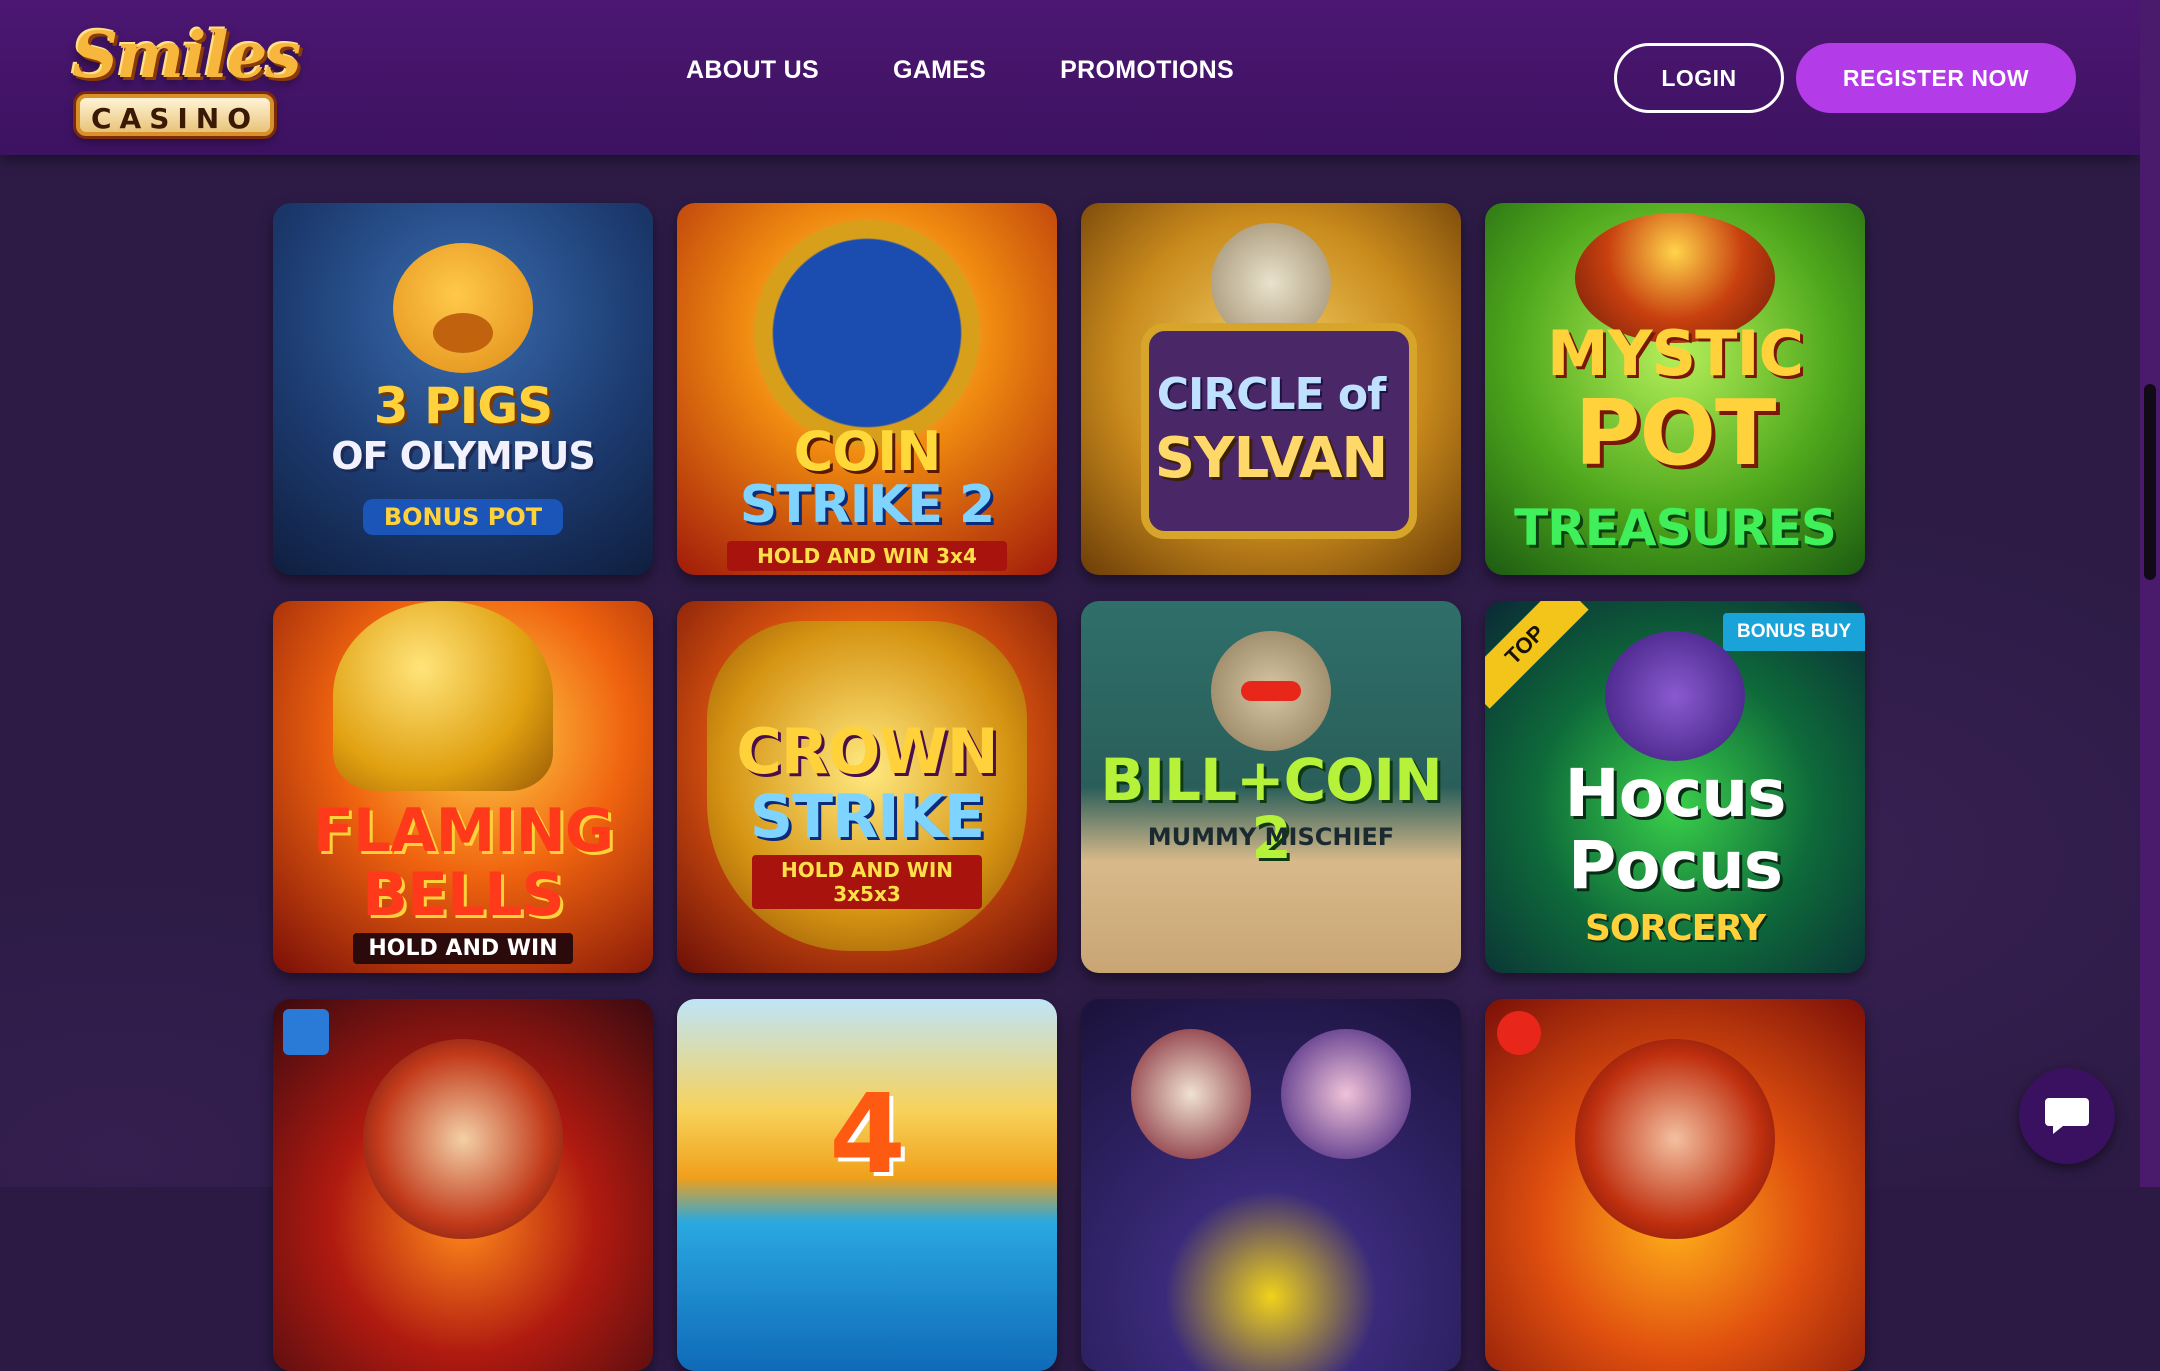 The height and width of the screenshot is (1371, 2160). What do you see at coordinates (463, 895) in the screenshot?
I see `game-title-line2: BELLS` at bounding box center [463, 895].